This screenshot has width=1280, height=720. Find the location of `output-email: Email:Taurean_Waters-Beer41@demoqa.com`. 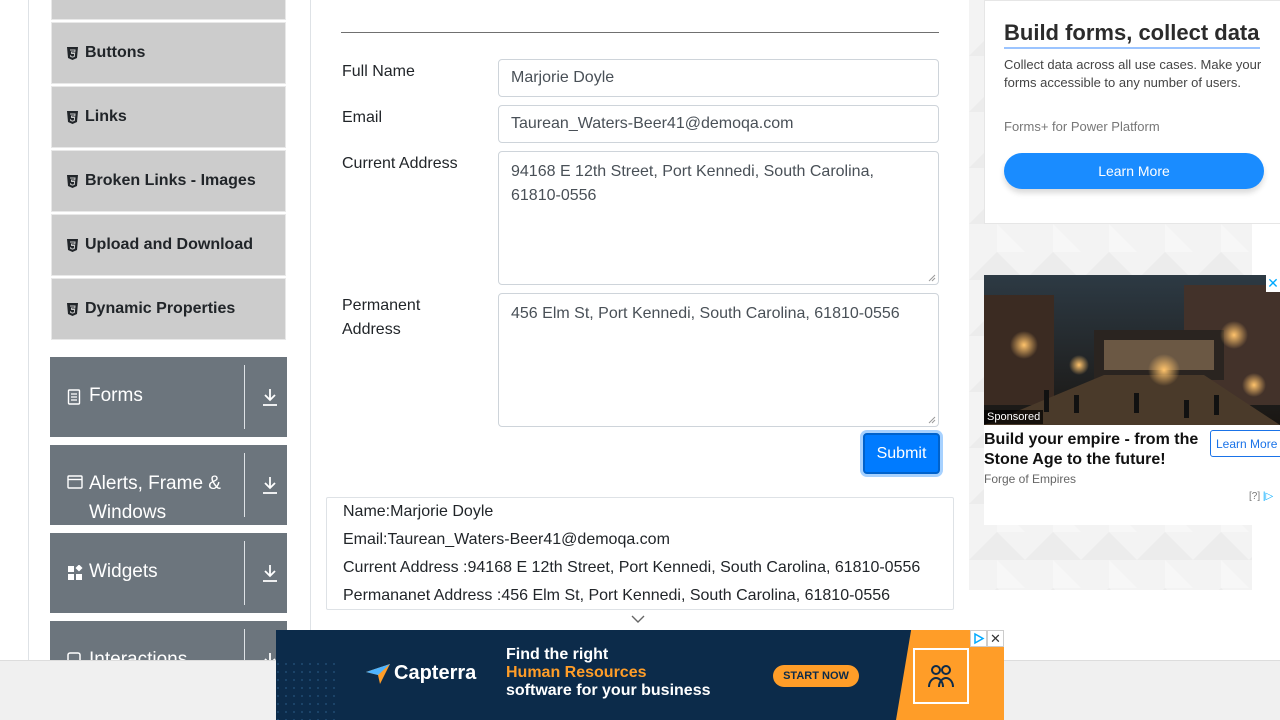

output-email: Email:Taurean_Waters-Beer41@demoqa.com is located at coordinates (506, 539).